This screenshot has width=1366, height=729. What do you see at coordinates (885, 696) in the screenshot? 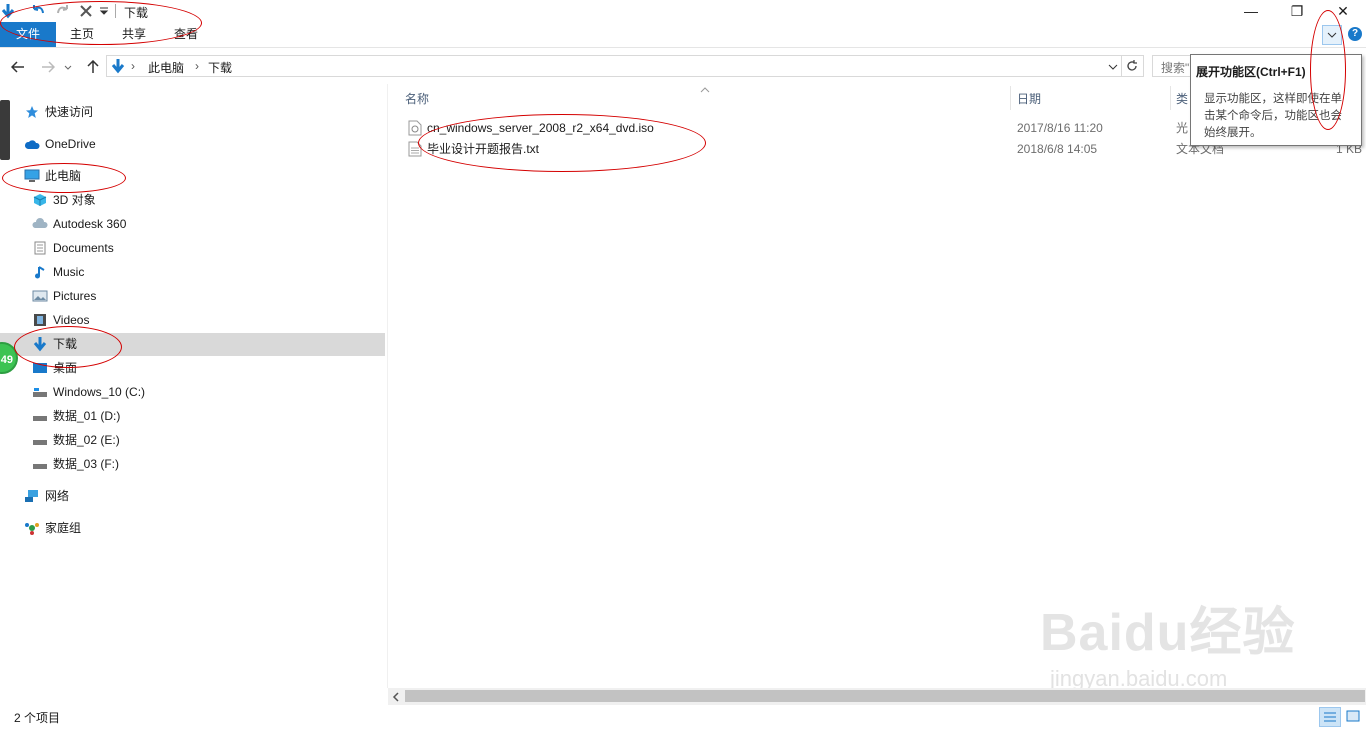
I see `scrollbar-thumb` at bounding box center [885, 696].